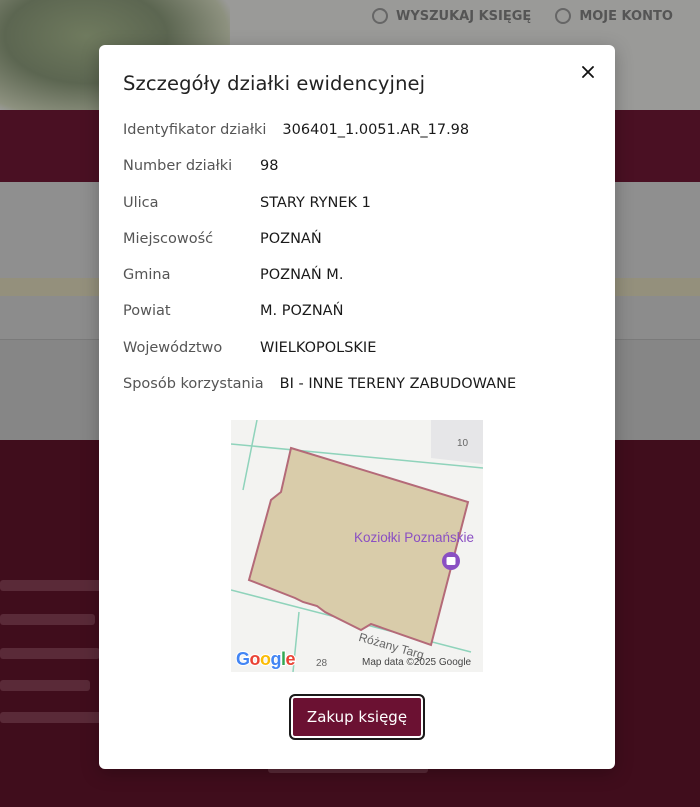 This screenshot has width=700, height=807. Describe the element at coordinates (358, 321) in the screenshot. I see `detail-row-county: Powiat M. POZNAŃ` at that location.